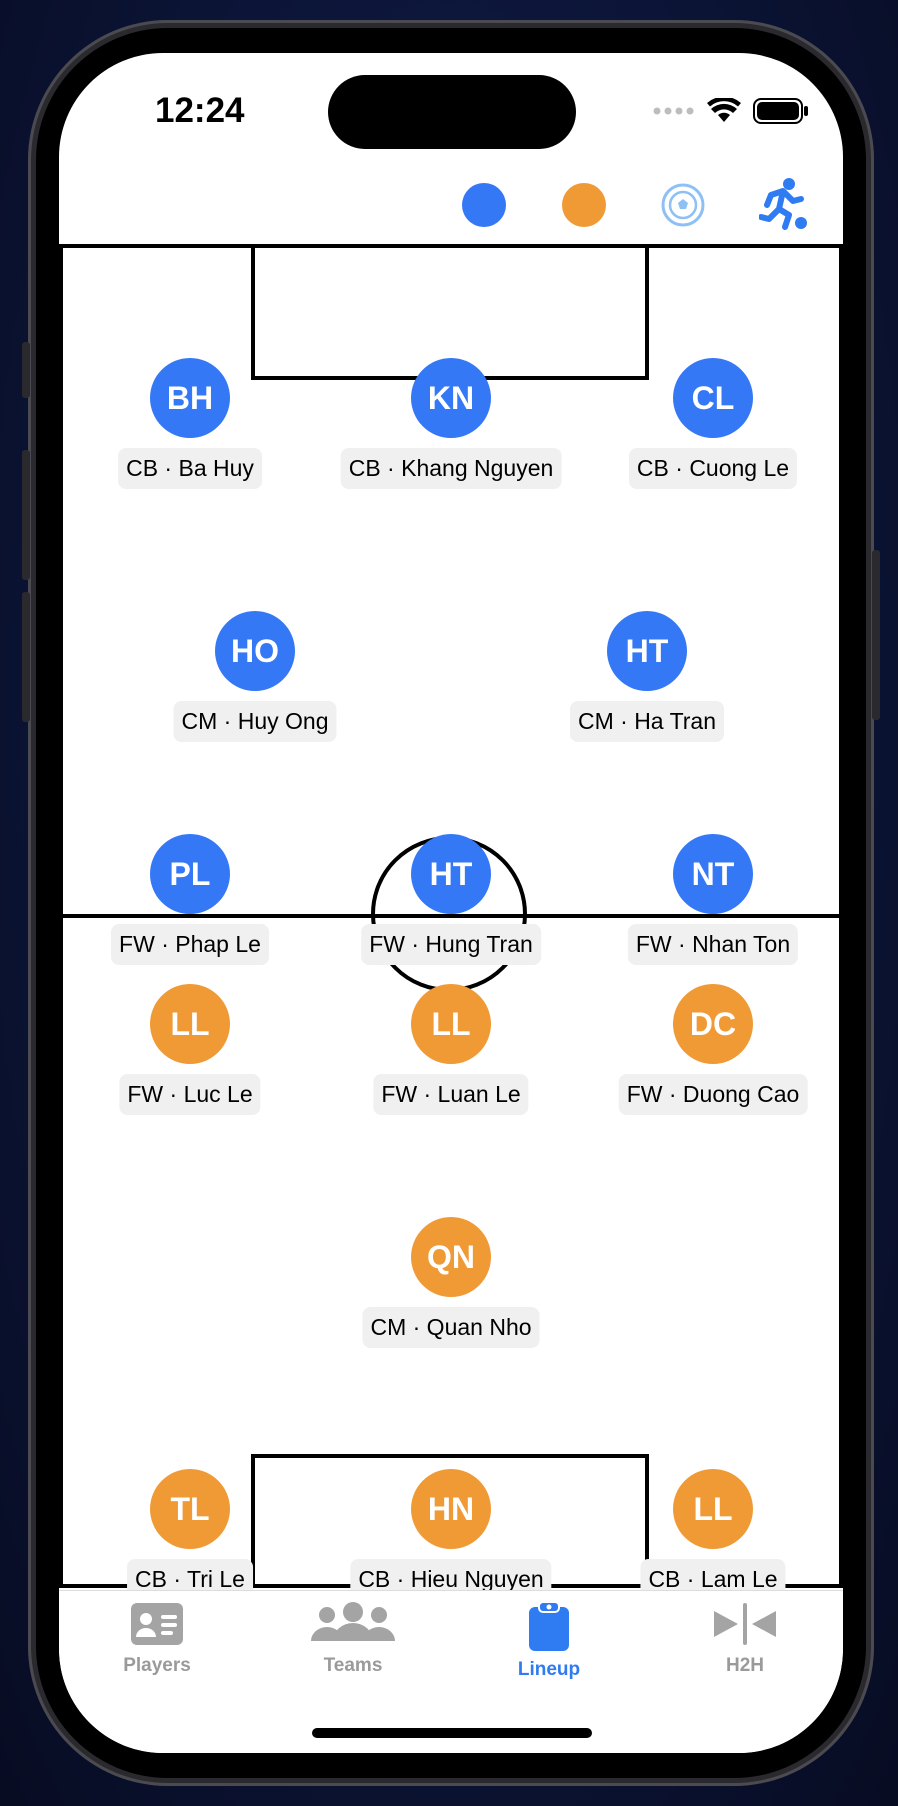 The width and height of the screenshot is (898, 1806). What do you see at coordinates (724, 110) in the screenshot?
I see `wifi-icon` at bounding box center [724, 110].